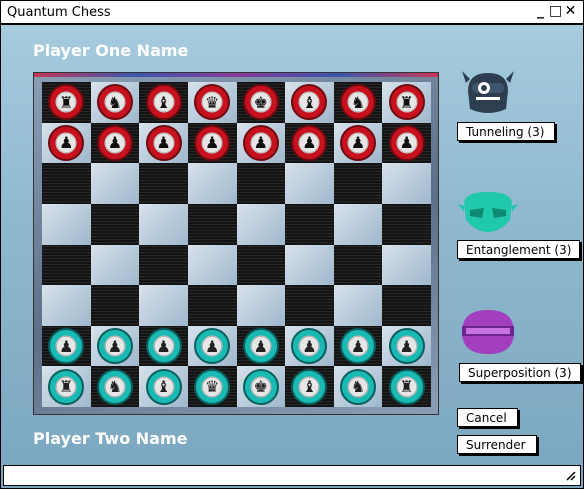 This screenshot has height=489, width=584. I want to click on entanglement-button: Entanglement (3), so click(518, 249).